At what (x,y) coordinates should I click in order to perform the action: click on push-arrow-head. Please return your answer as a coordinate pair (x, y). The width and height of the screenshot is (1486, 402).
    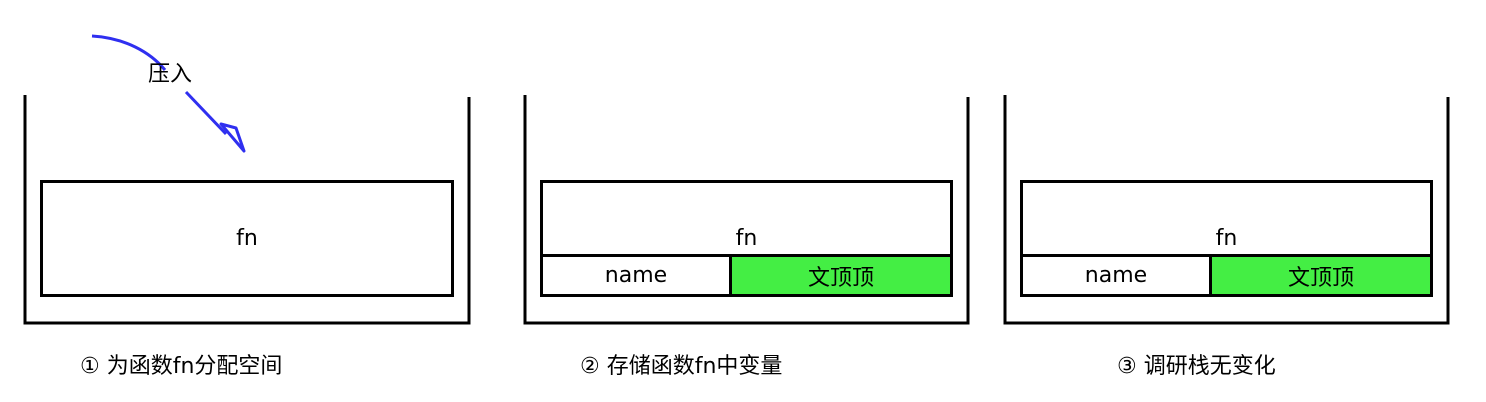
    Looking at the image, I should click on (232, 137).